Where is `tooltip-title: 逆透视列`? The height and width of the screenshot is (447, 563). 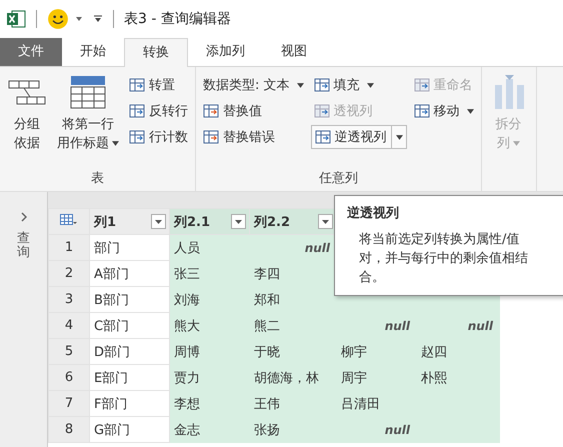
tooltip-title: 逆透视列 is located at coordinates (373, 213).